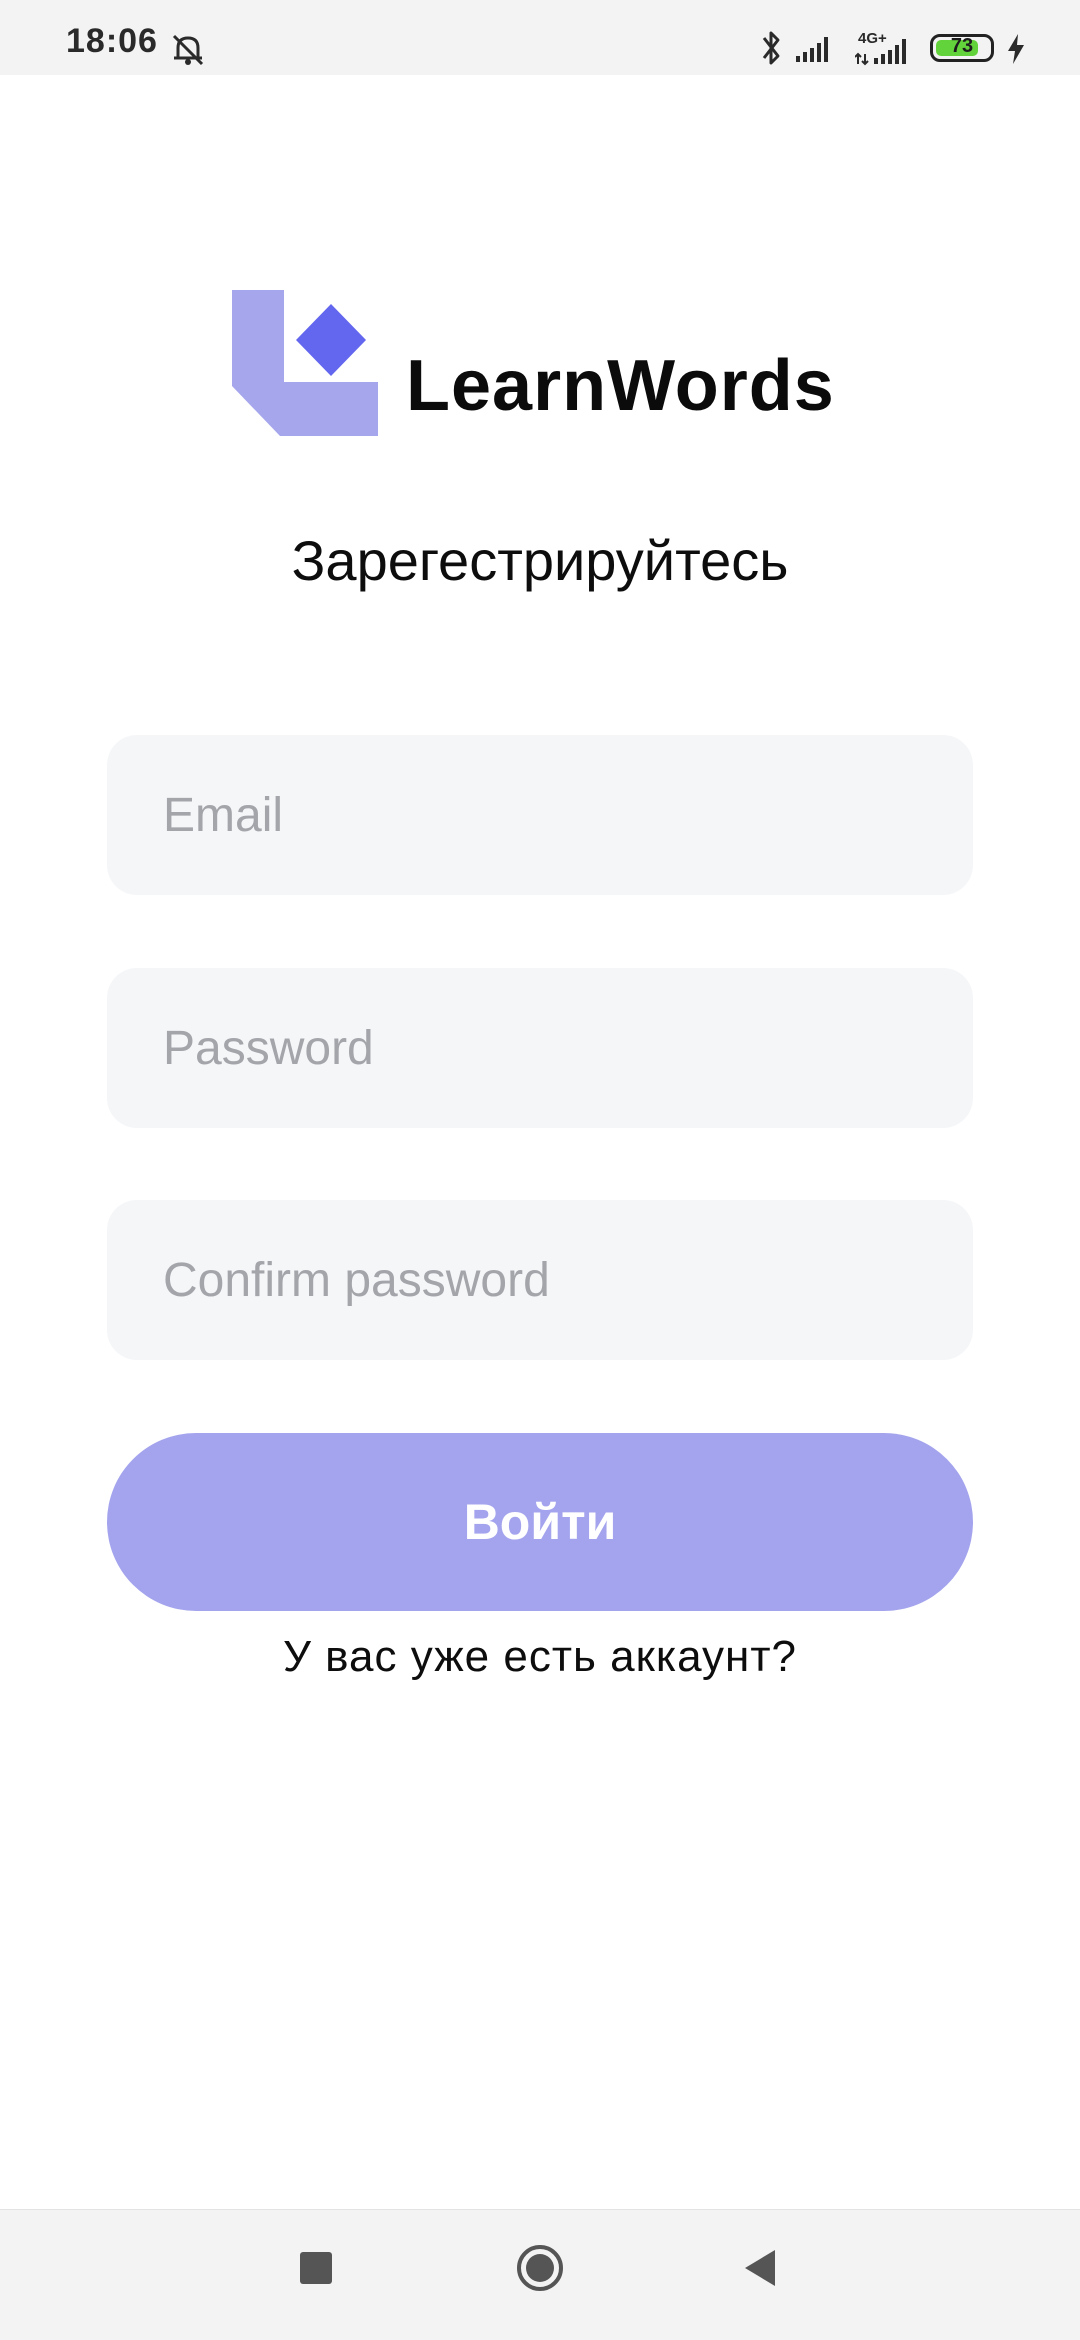 The image size is (1080, 2340). I want to click on navigation-bar, so click(540, 2274).